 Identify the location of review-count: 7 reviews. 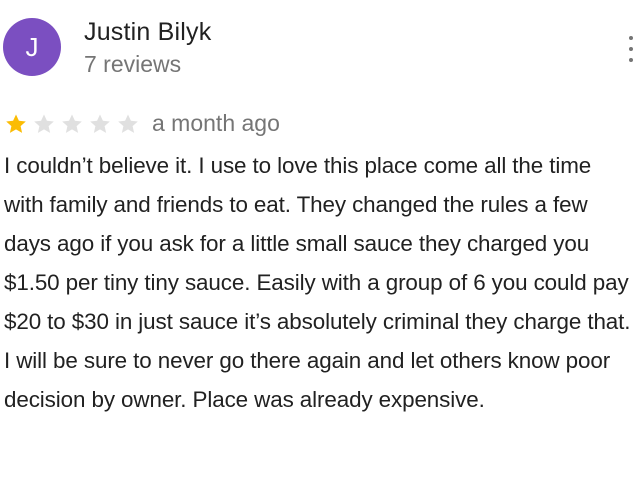
(132, 64).